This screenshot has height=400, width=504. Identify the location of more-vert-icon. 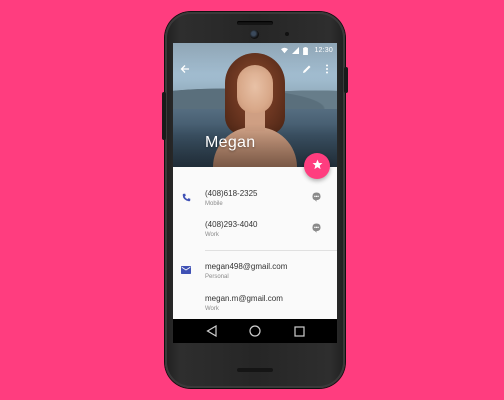
(327, 69).